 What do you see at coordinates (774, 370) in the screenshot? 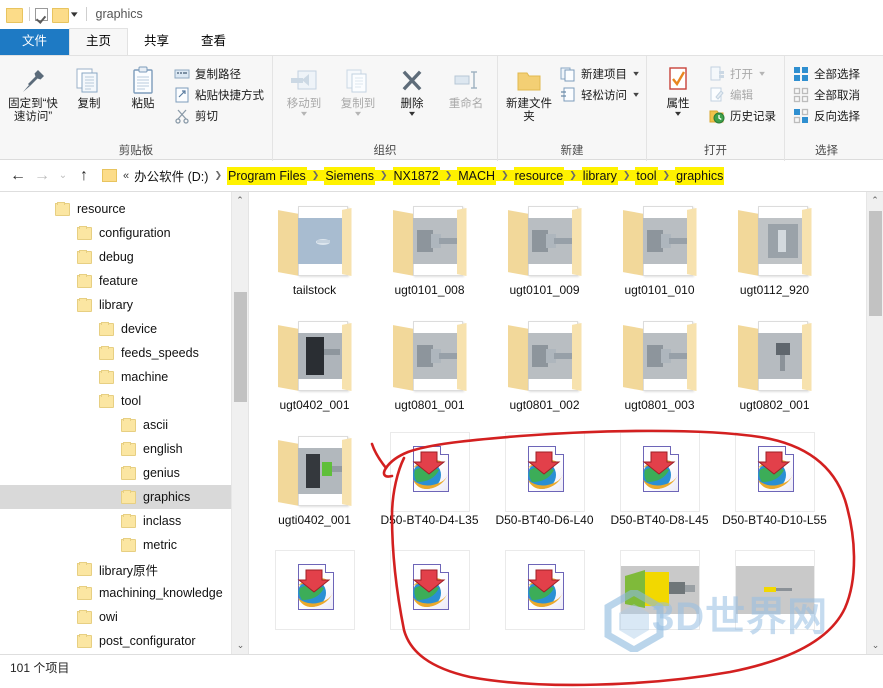
I see `file-item: ugt0802_001` at bounding box center [774, 370].